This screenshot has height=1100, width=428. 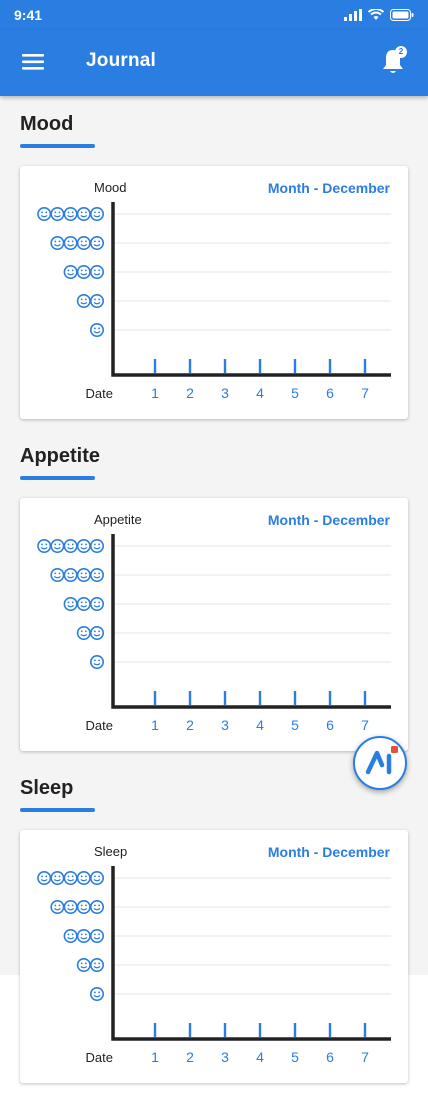 I want to click on app-bar: Journal 2, so click(x=214, y=63).